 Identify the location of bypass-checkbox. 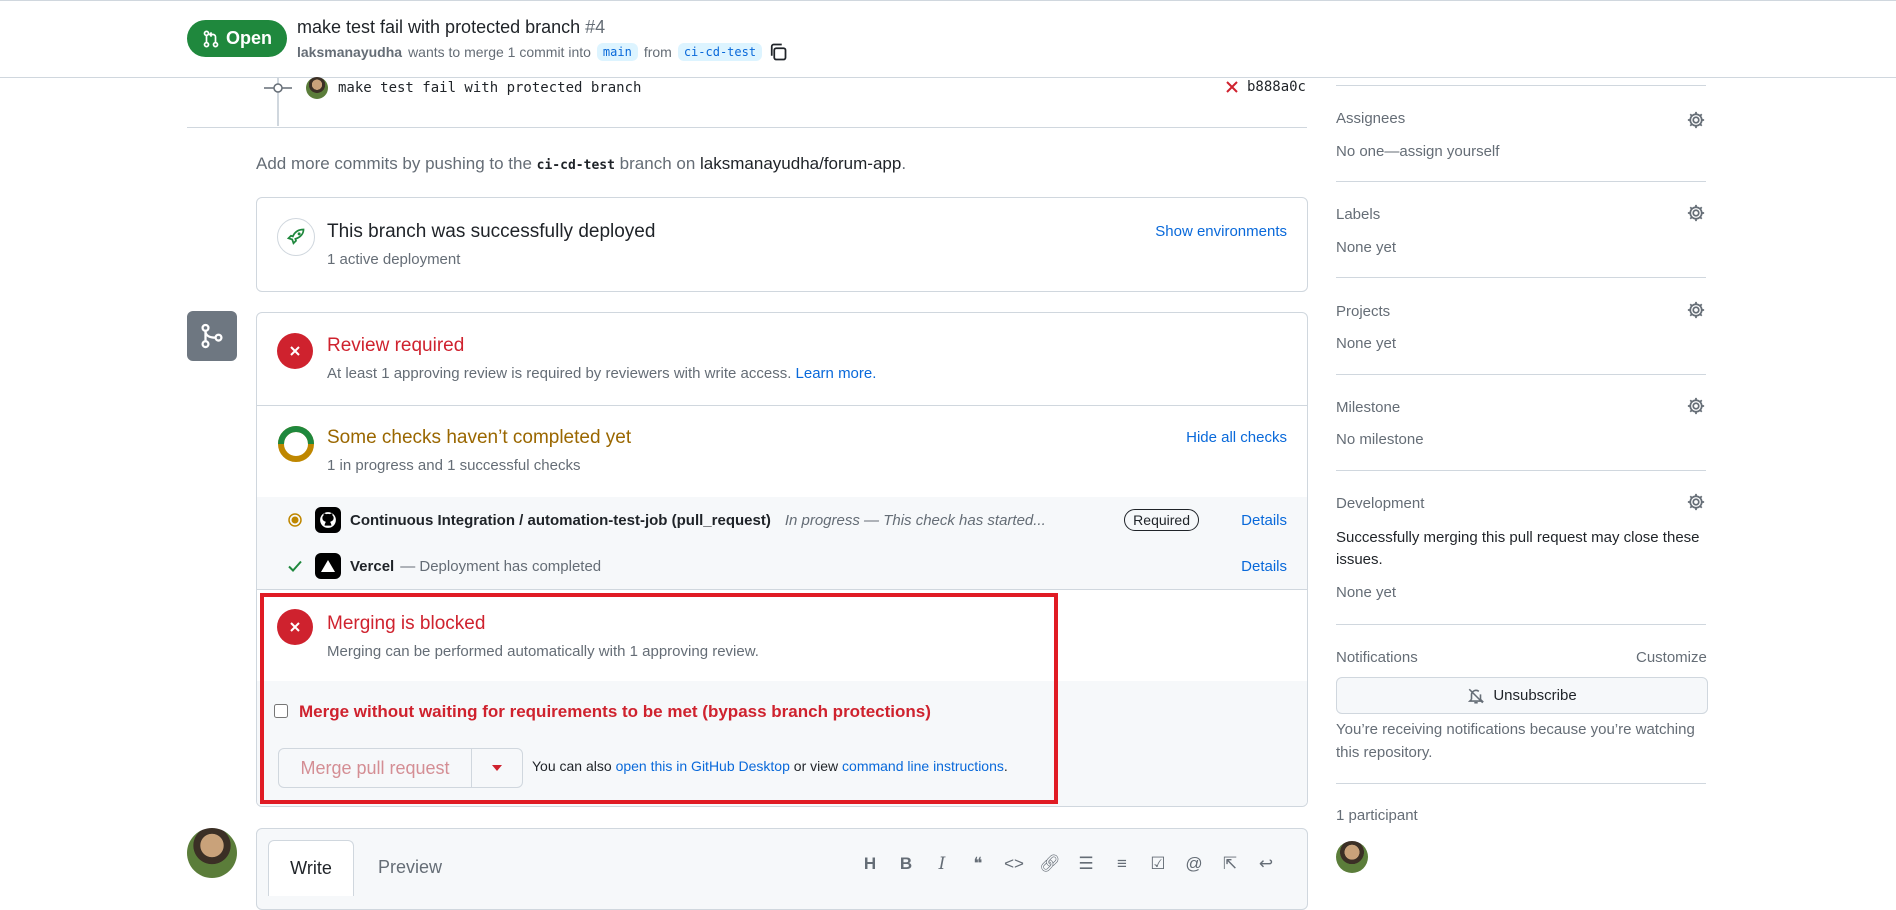
(281, 711).